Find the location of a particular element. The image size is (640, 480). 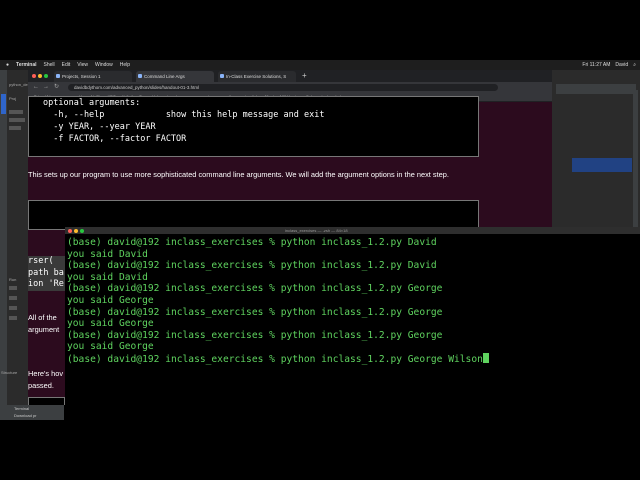

forward-icon: → is located at coordinates (46, 87).